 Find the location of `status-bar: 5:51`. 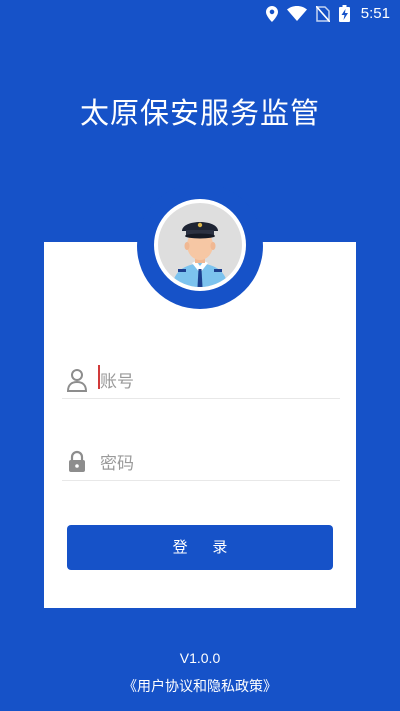

status-bar: 5:51 is located at coordinates (200, 14).